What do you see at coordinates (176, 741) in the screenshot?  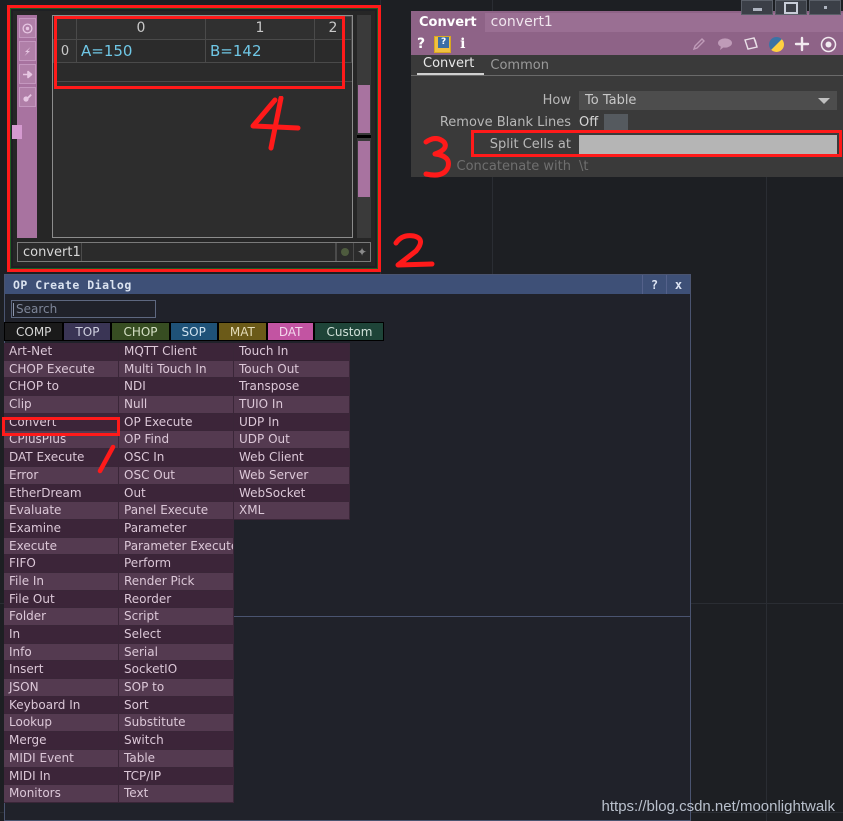 I see `op-list-item: Switch` at bounding box center [176, 741].